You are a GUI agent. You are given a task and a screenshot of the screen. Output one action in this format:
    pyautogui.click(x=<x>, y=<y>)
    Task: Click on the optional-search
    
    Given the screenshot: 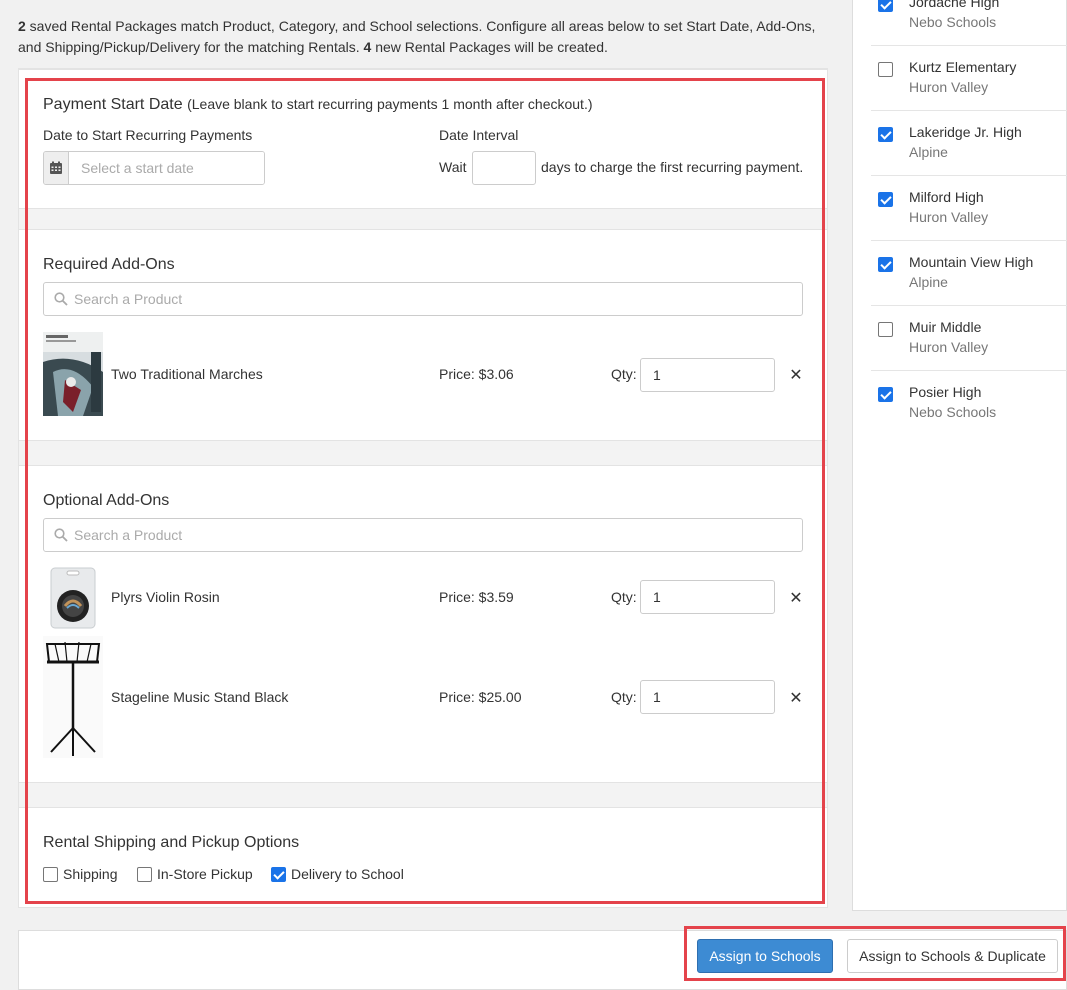 What is the action you would take?
    pyautogui.click(x=423, y=535)
    